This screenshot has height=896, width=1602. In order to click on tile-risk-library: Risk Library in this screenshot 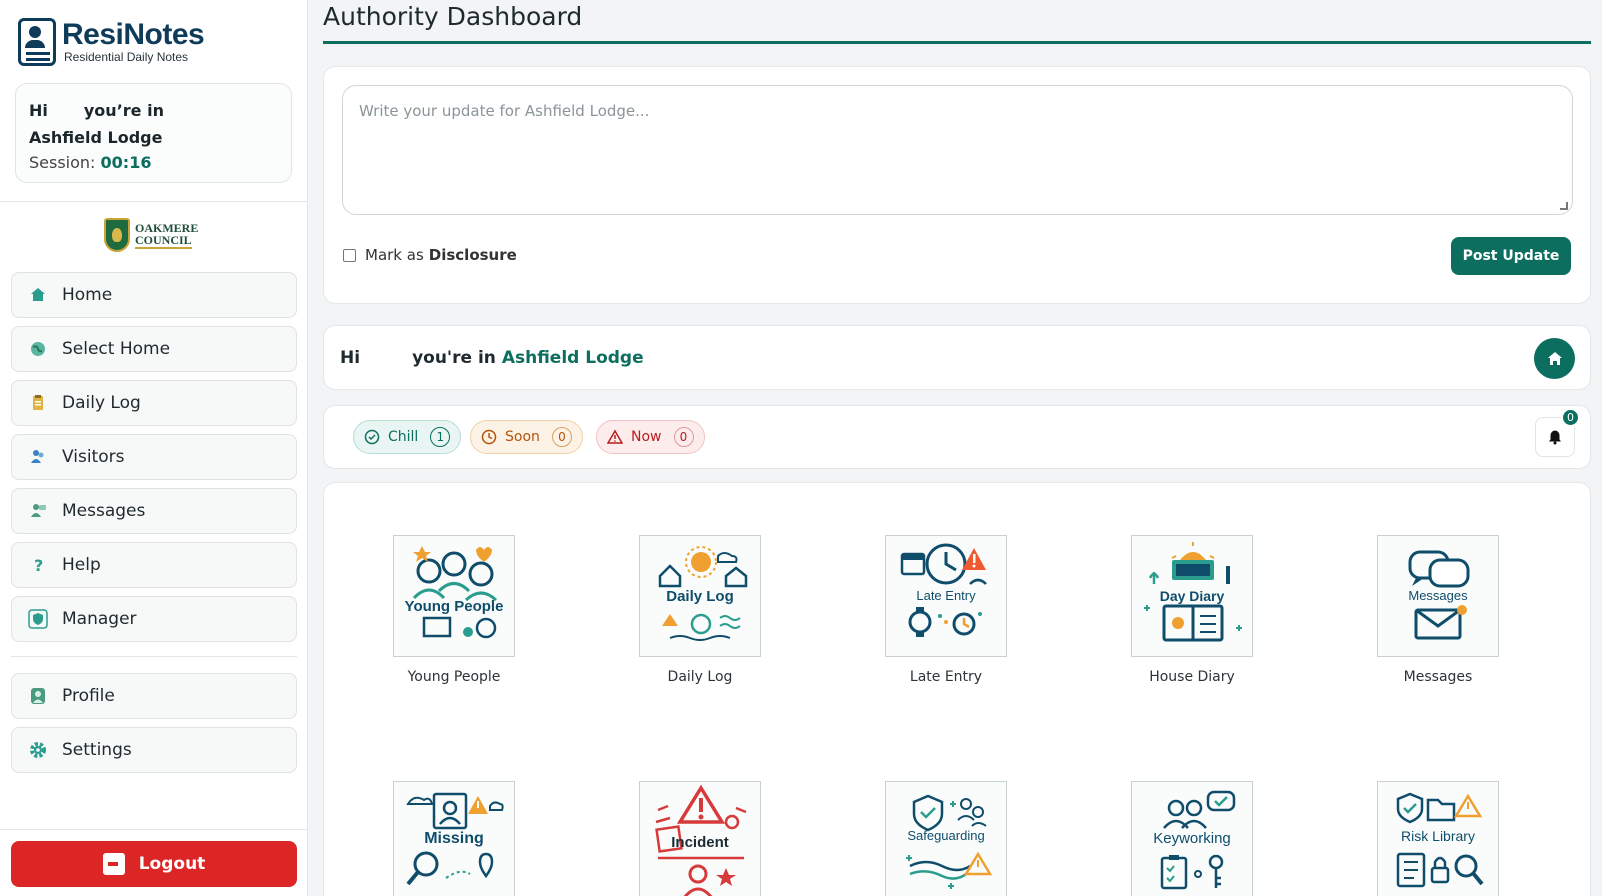, I will do `click(1438, 838)`.